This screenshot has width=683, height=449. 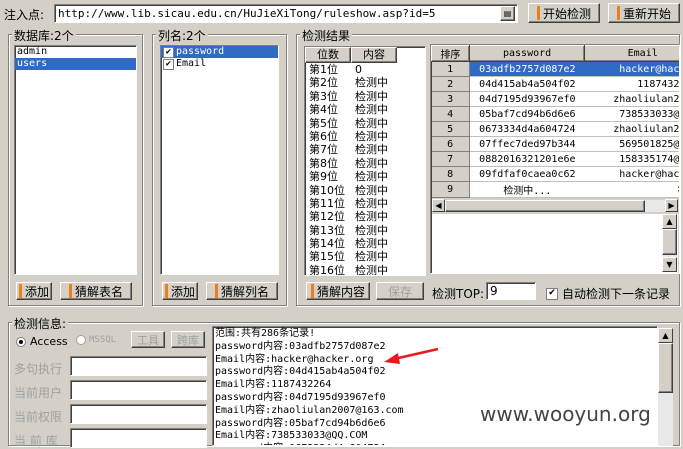 I want to click on save-button: 保存, so click(x=400, y=291).